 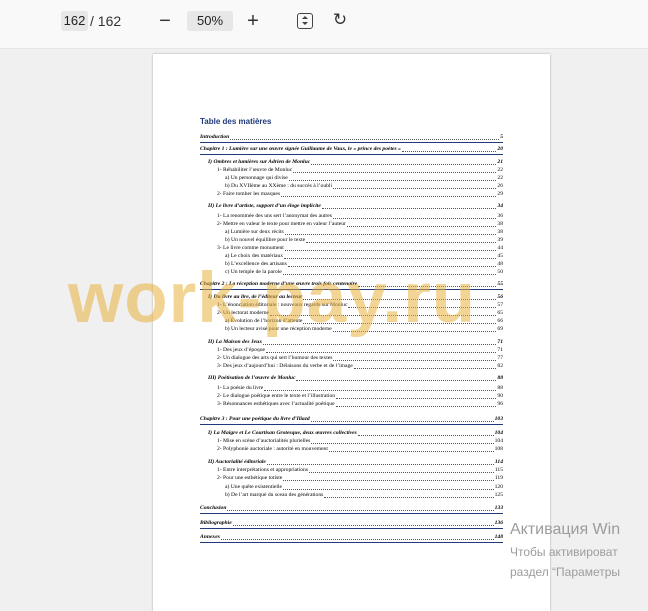 What do you see at coordinates (109, 21) in the screenshot?
I see `page-total: 162` at bounding box center [109, 21].